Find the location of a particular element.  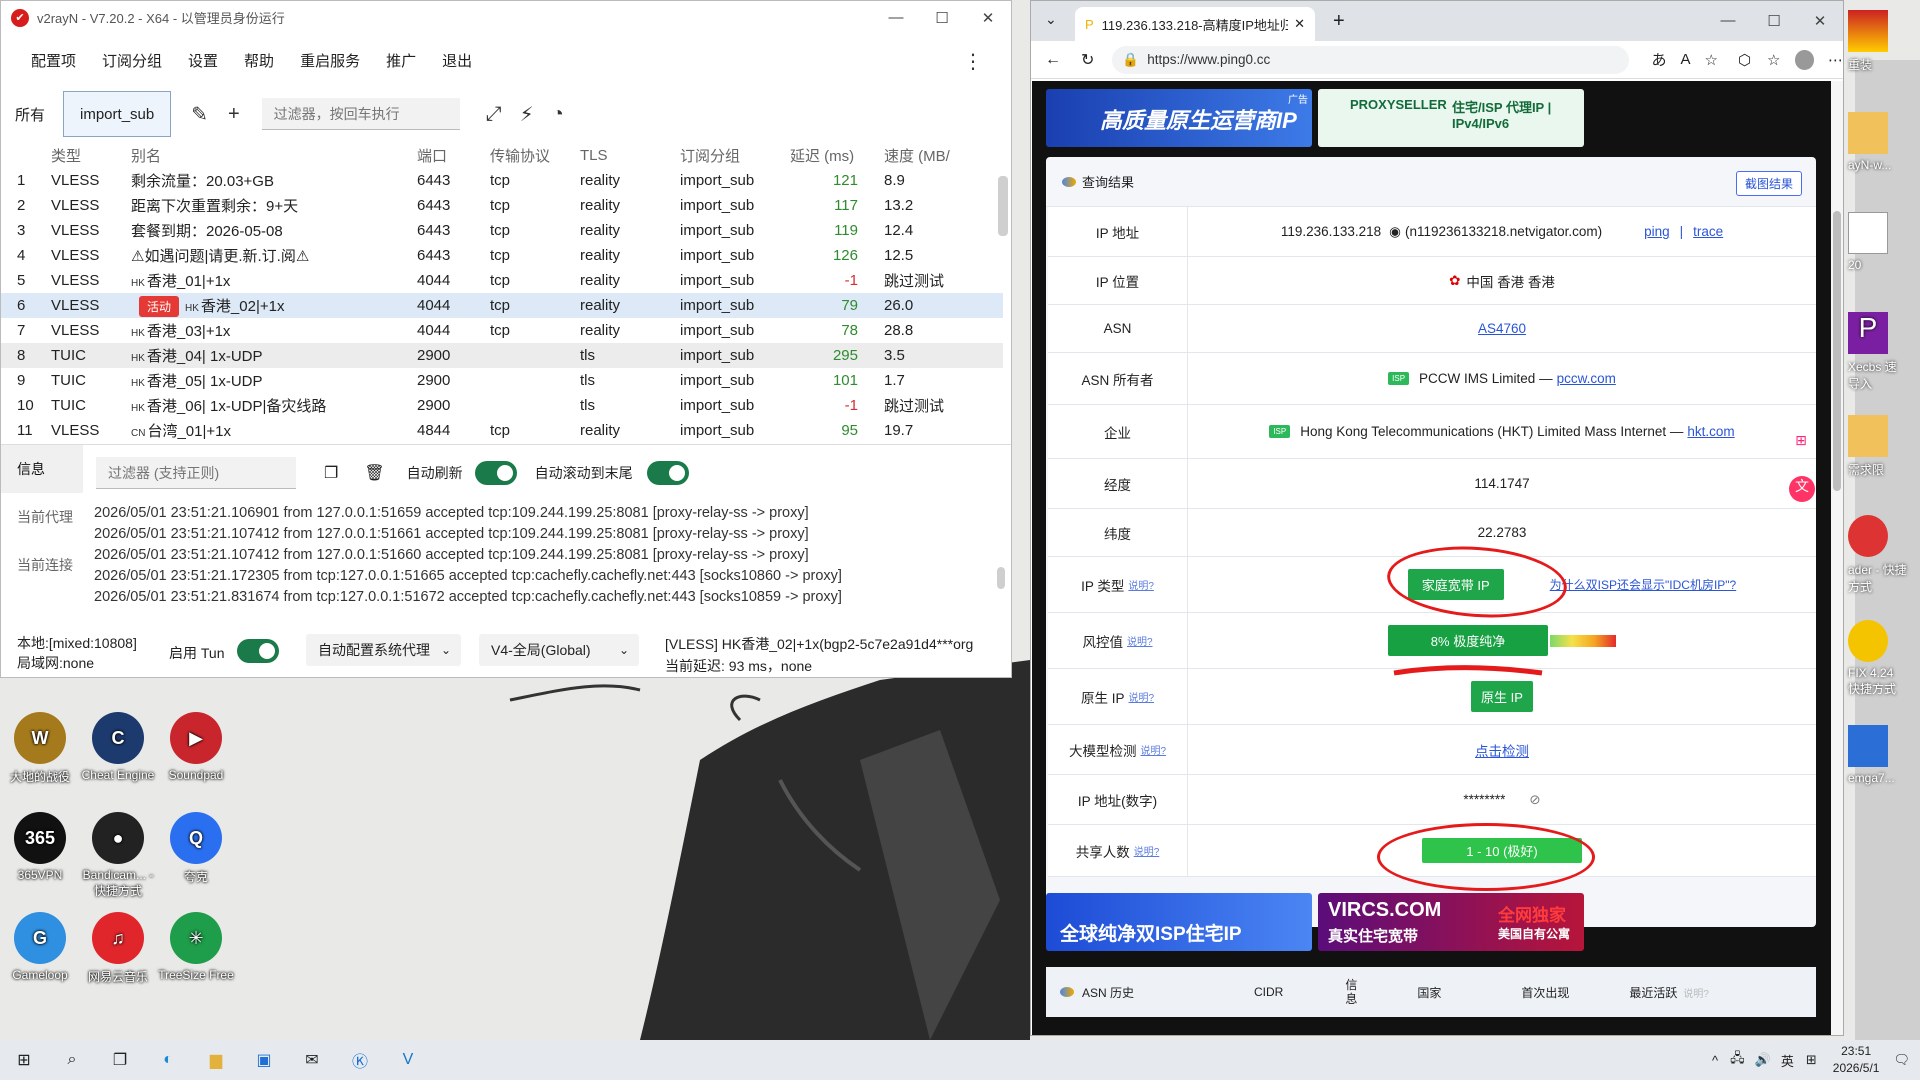

menu-item-exit: 退出 is located at coordinates (457, 60).